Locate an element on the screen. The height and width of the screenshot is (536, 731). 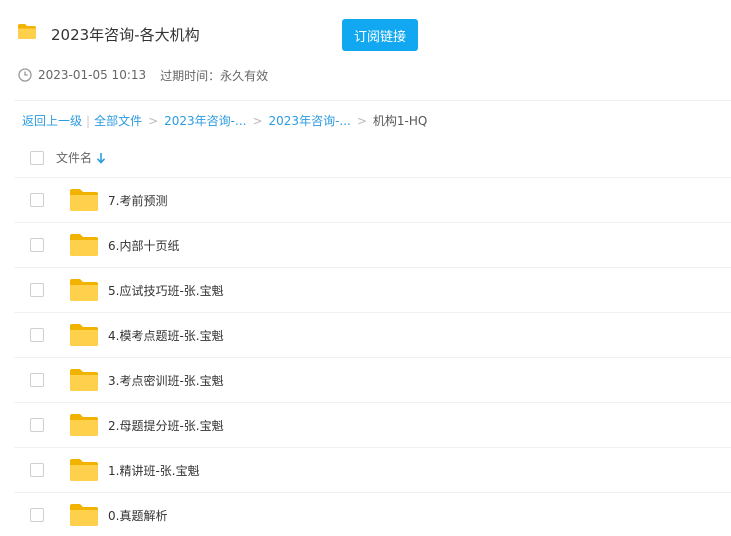
breadcrumb-all-files-link: 全部文件 is located at coordinates (118, 120).